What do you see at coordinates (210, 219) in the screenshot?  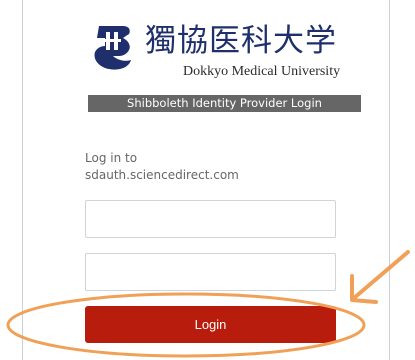 I see `username-field` at bounding box center [210, 219].